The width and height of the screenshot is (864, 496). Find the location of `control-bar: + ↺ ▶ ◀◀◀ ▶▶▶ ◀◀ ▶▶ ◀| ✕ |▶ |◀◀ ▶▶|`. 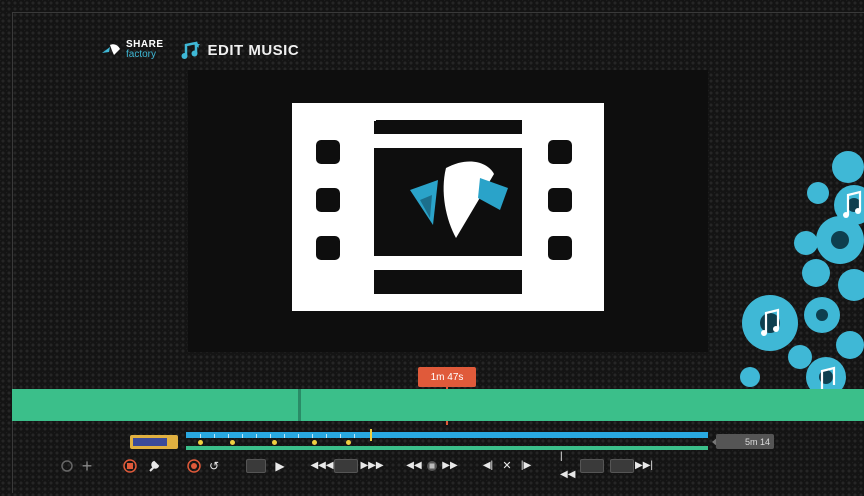

control-bar: + ↺ ▶ ◀◀◀ ▶▶▶ ◀◀ ▶▶ ◀| ✕ |▶ |◀◀ ▶▶| is located at coordinates (432, 465).